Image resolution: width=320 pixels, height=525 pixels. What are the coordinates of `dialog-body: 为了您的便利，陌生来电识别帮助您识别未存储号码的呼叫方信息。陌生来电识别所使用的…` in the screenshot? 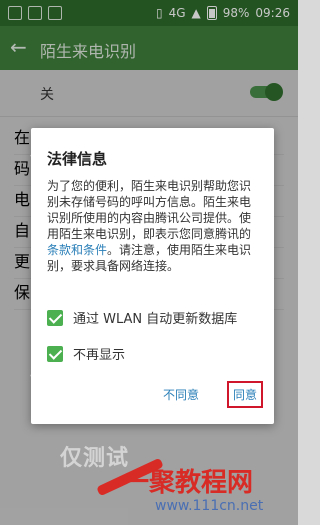 It's located at (152, 226).